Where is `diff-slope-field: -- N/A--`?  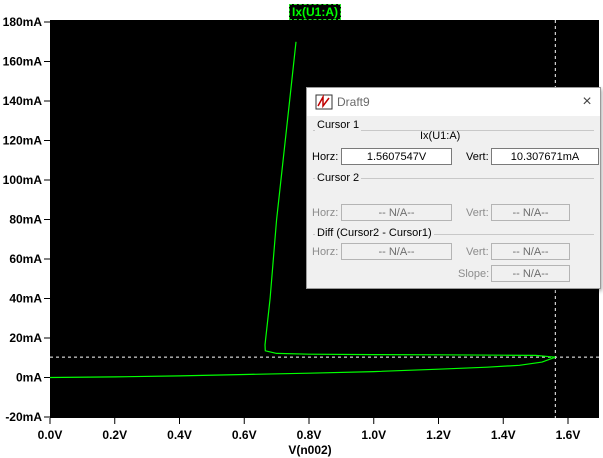 diff-slope-field: -- N/A-- is located at coordinates (530, 273).